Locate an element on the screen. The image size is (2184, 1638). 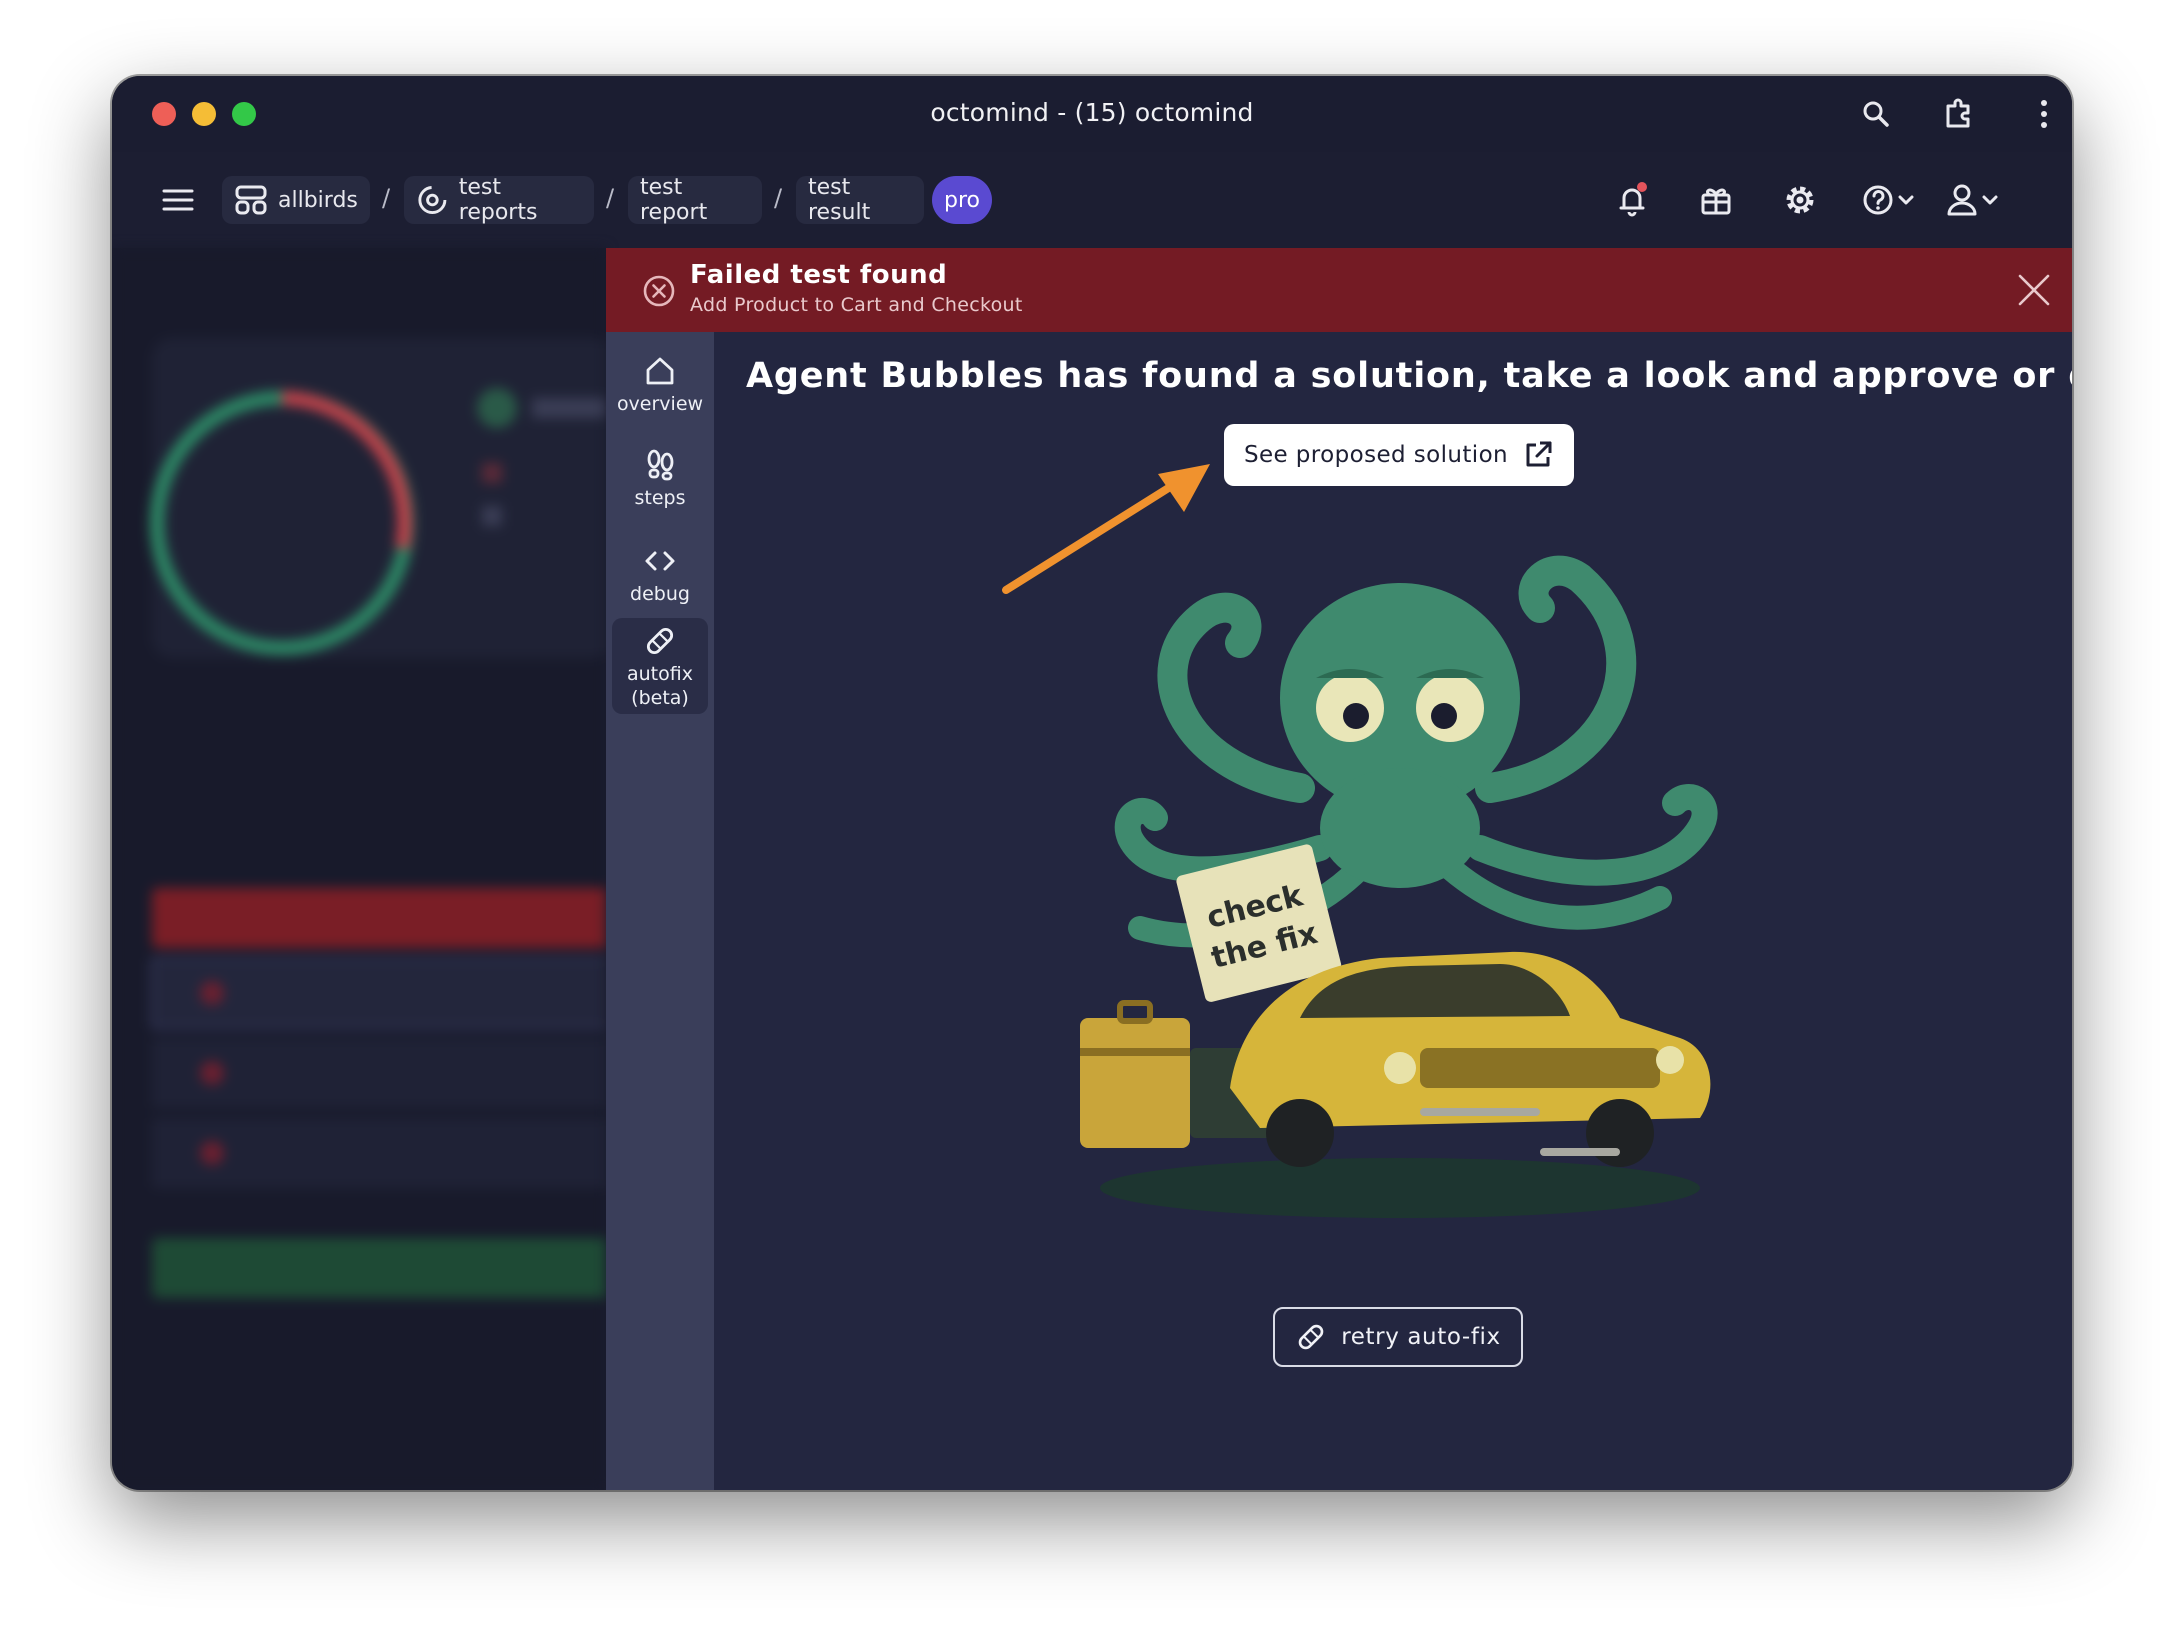
rail-item-label-beta: (beta) is located at coordinates (660, 698).